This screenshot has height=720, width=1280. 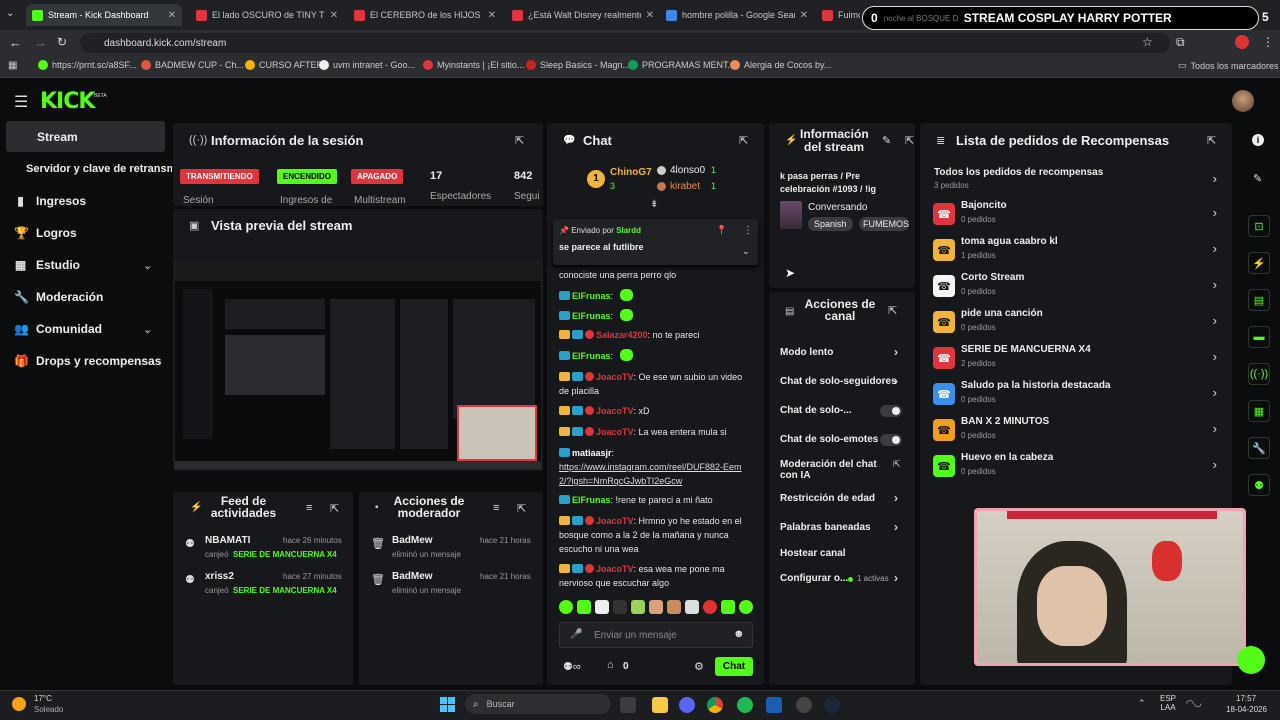 I want to click on channel-action-row: Moderación del chat con IA, so click(x=830, y=470).